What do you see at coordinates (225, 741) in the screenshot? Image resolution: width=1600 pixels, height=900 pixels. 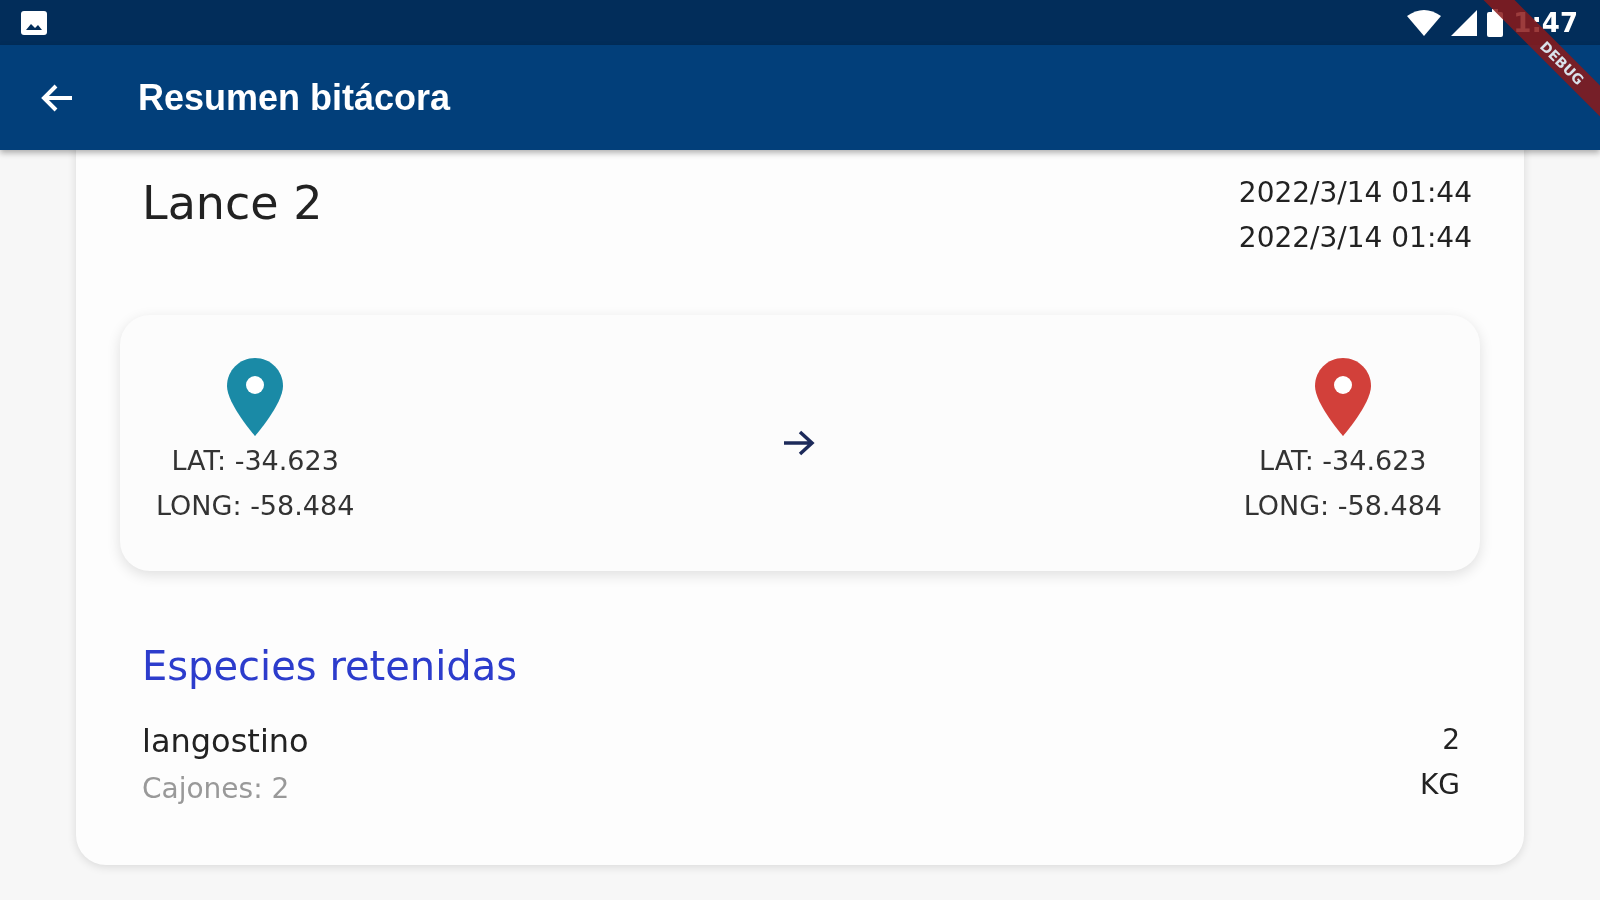 I see `species-name: langostino` at bounding box center [225, 741].